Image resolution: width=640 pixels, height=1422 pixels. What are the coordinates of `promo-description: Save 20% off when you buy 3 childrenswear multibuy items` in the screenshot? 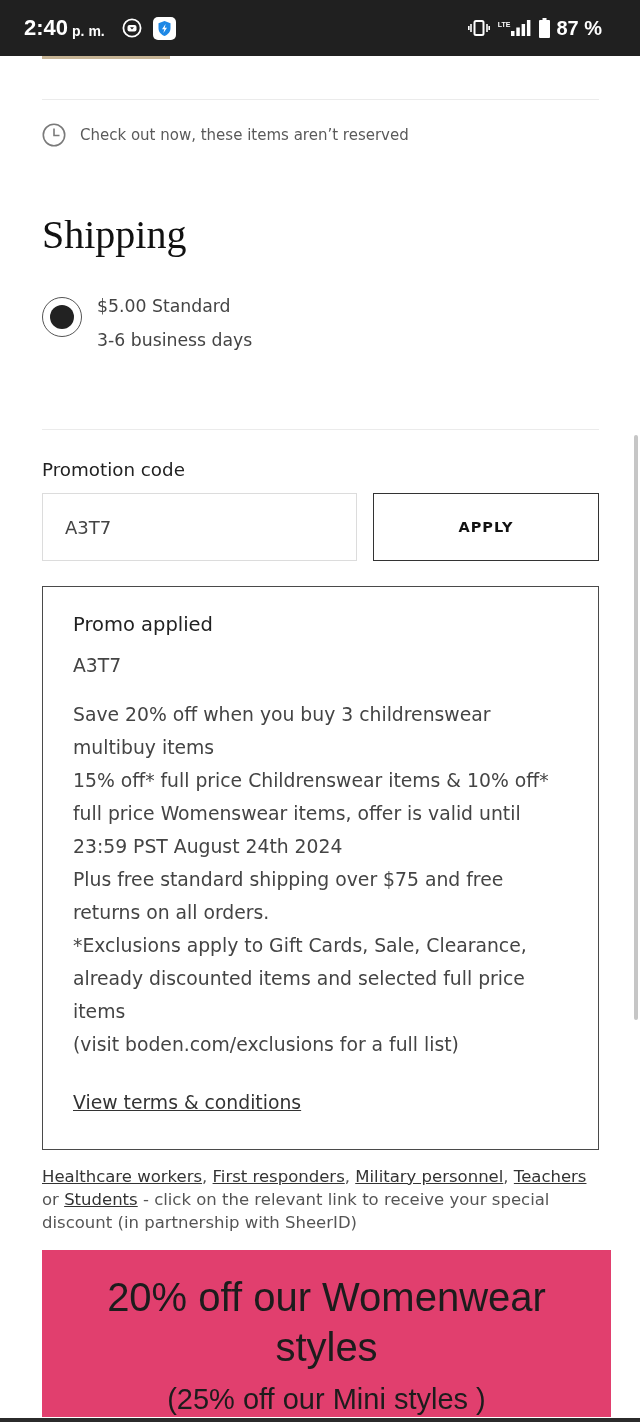 It's located at (282, 731).